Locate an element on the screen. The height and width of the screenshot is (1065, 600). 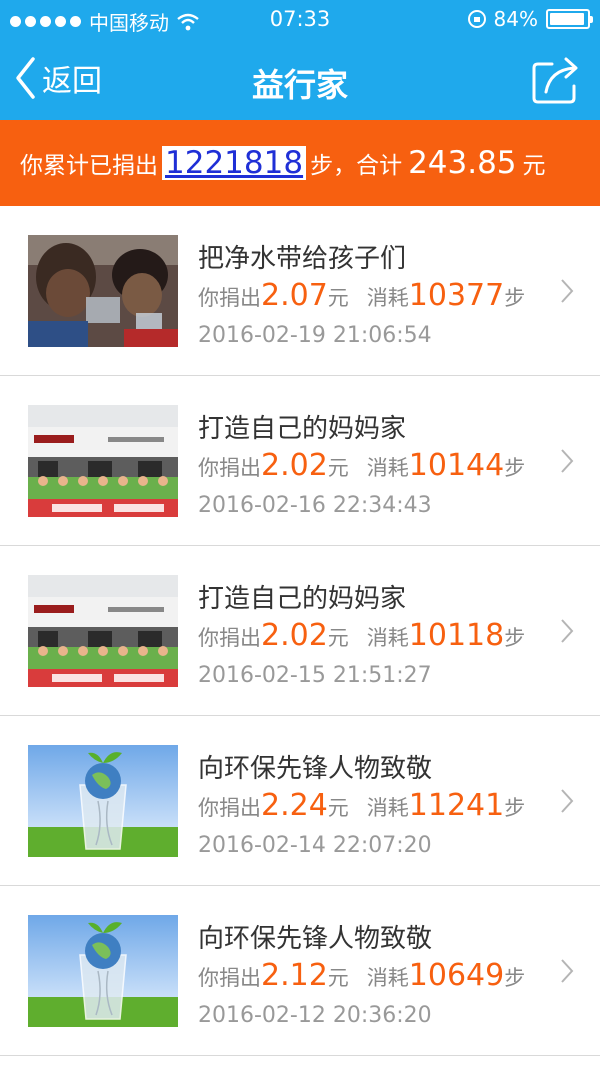
share-icon is located at coordinates (556, 80).